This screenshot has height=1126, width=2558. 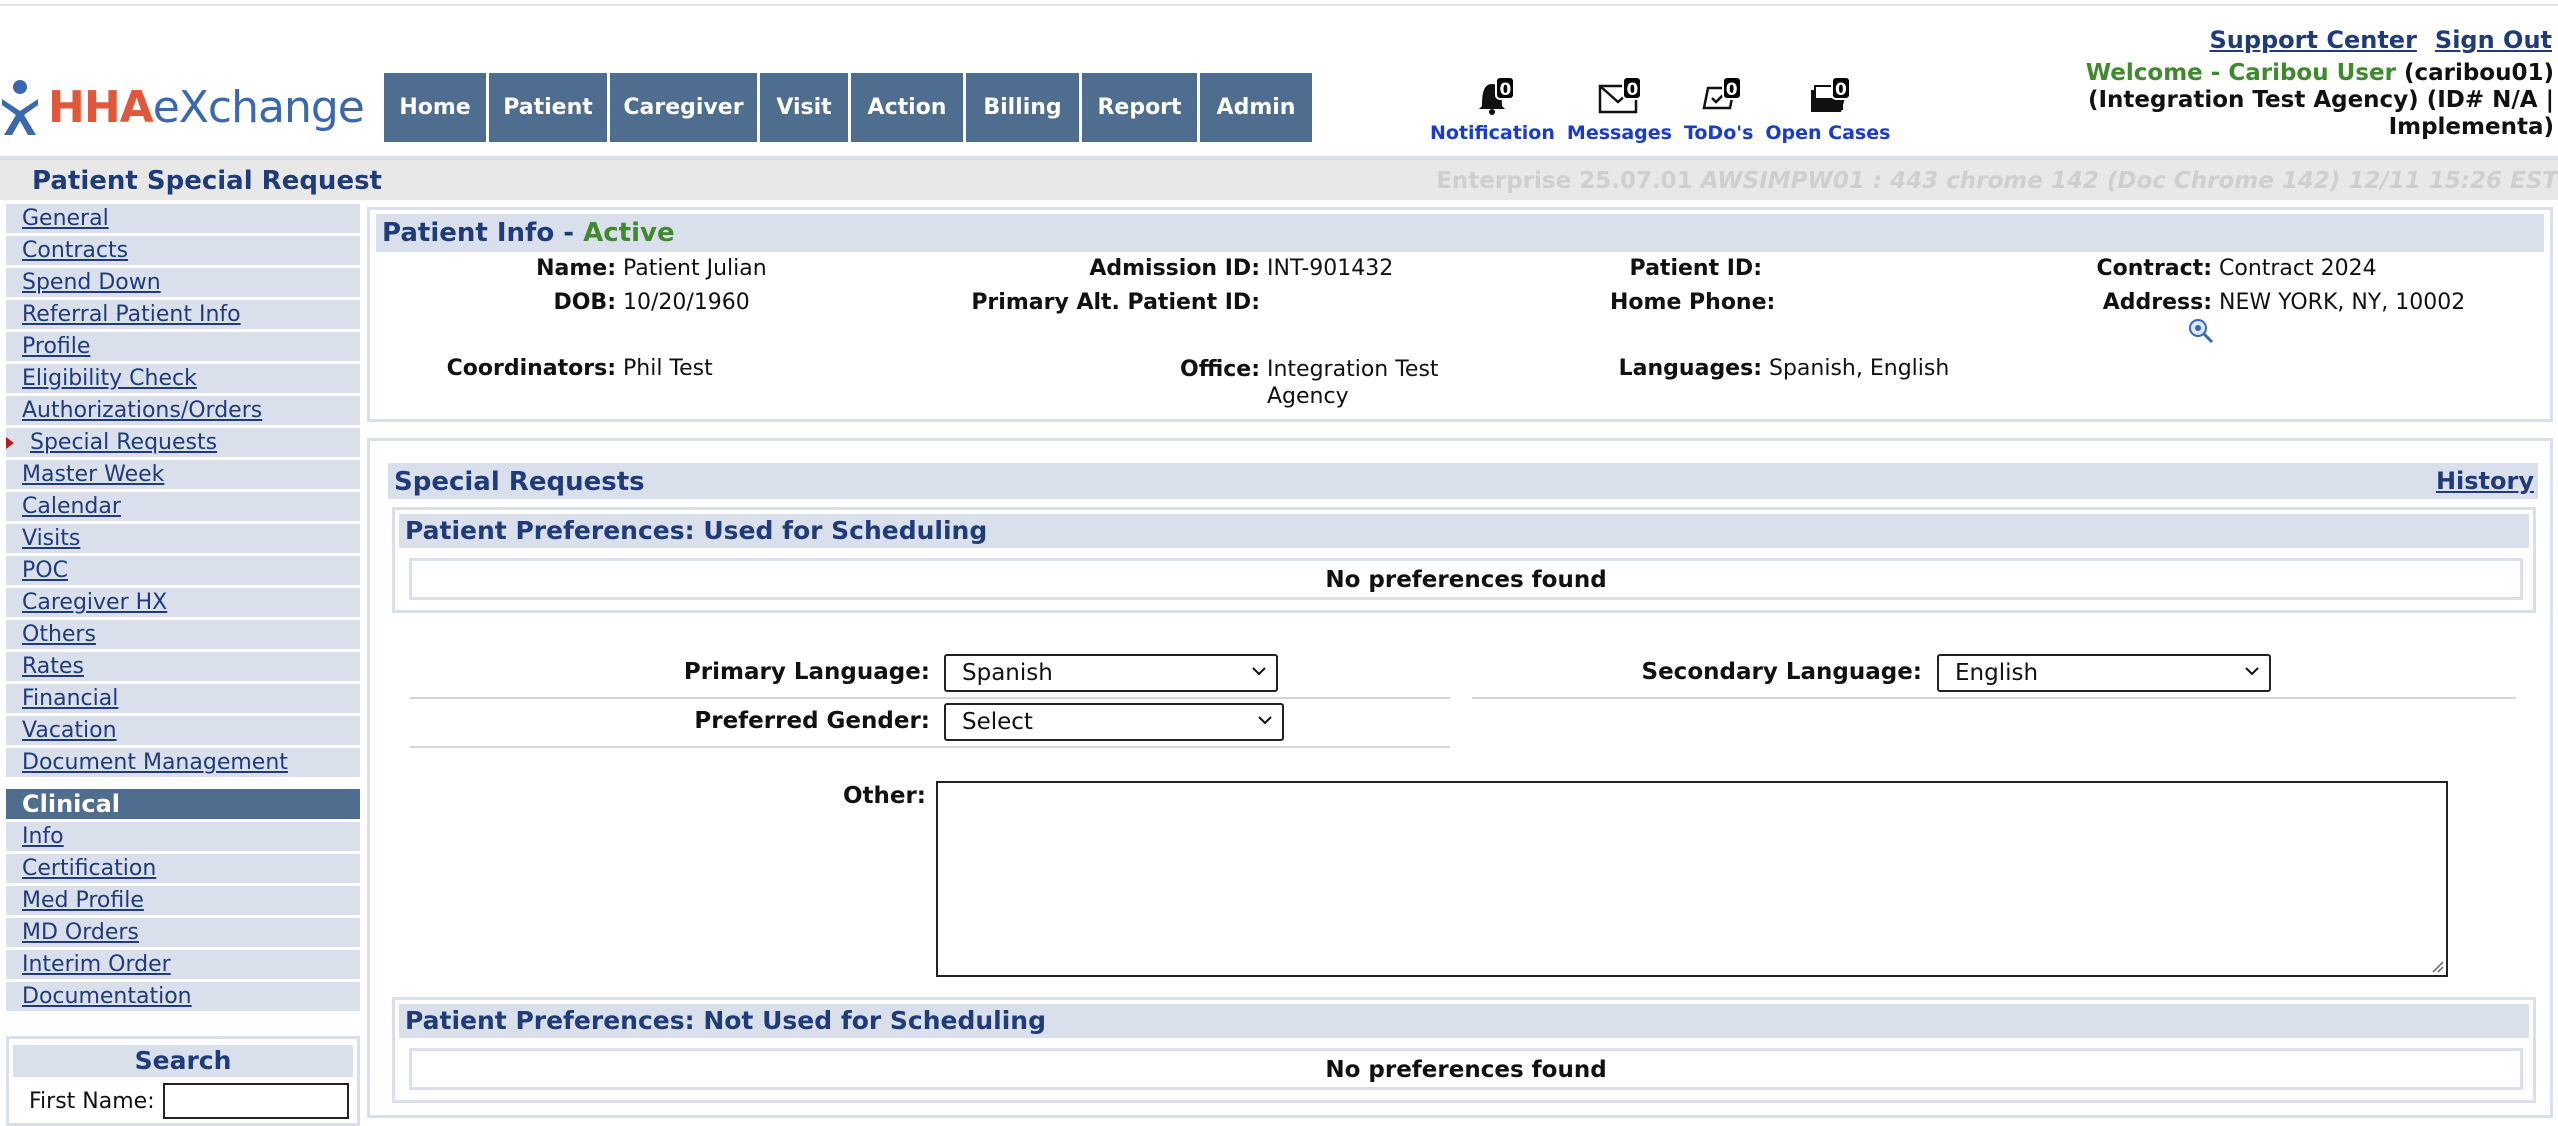 I want to click on sidebar-item-financial: Financial, so click(x=183, y=698).